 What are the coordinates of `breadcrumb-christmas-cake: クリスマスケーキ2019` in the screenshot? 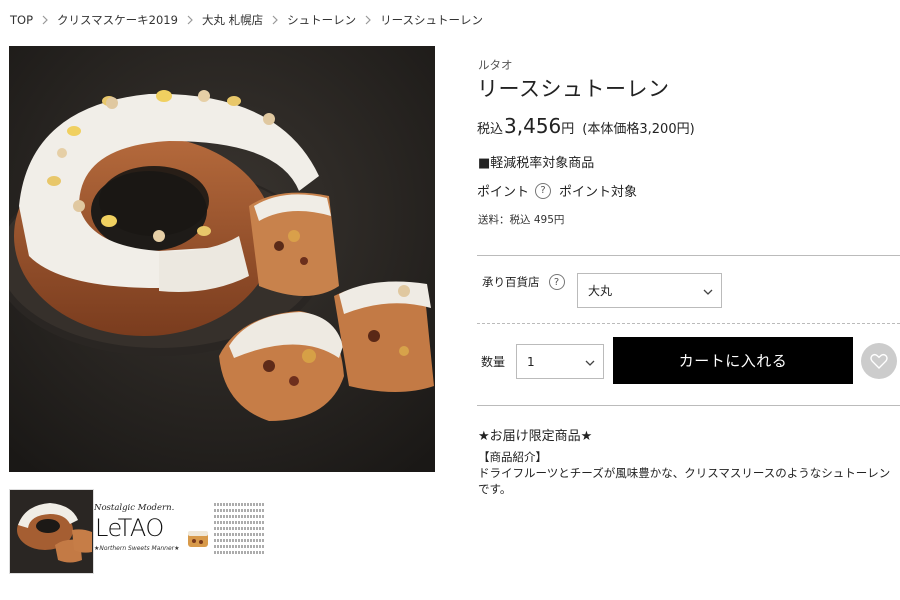 It's located at (117, 20).